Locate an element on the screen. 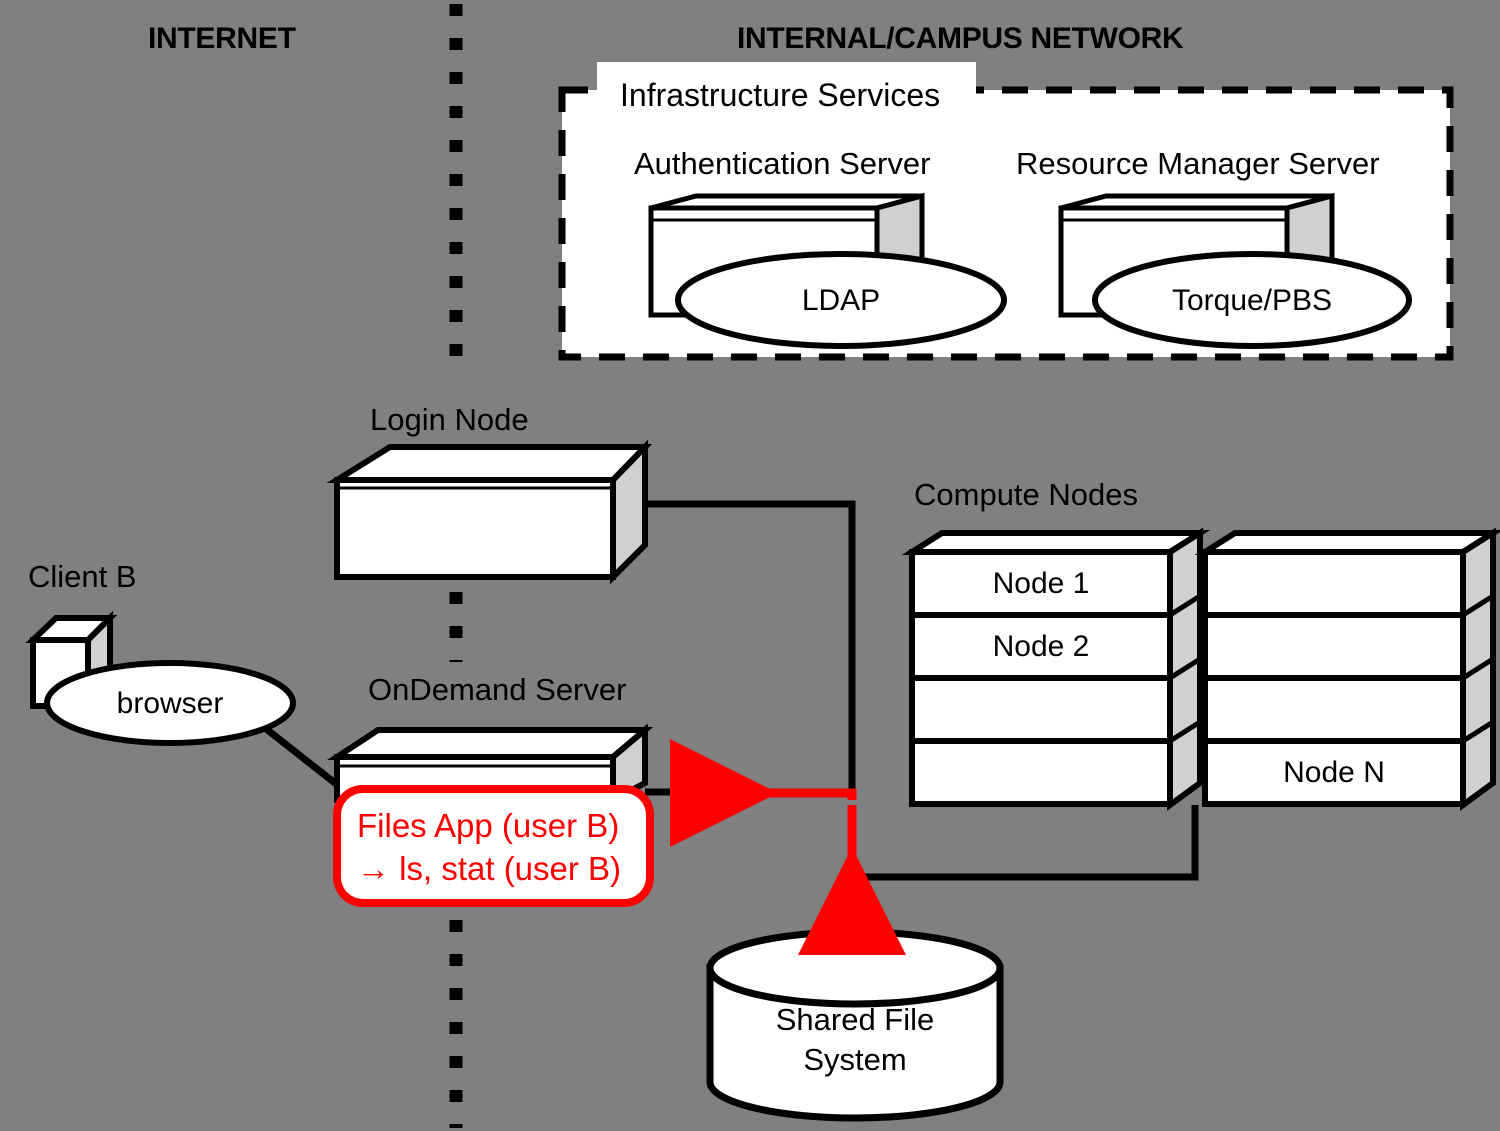 This screenshot has width=1500, height=1131. files-app-callout-line-2: → ls, stat (user B) is located at coordinates (489, 868).